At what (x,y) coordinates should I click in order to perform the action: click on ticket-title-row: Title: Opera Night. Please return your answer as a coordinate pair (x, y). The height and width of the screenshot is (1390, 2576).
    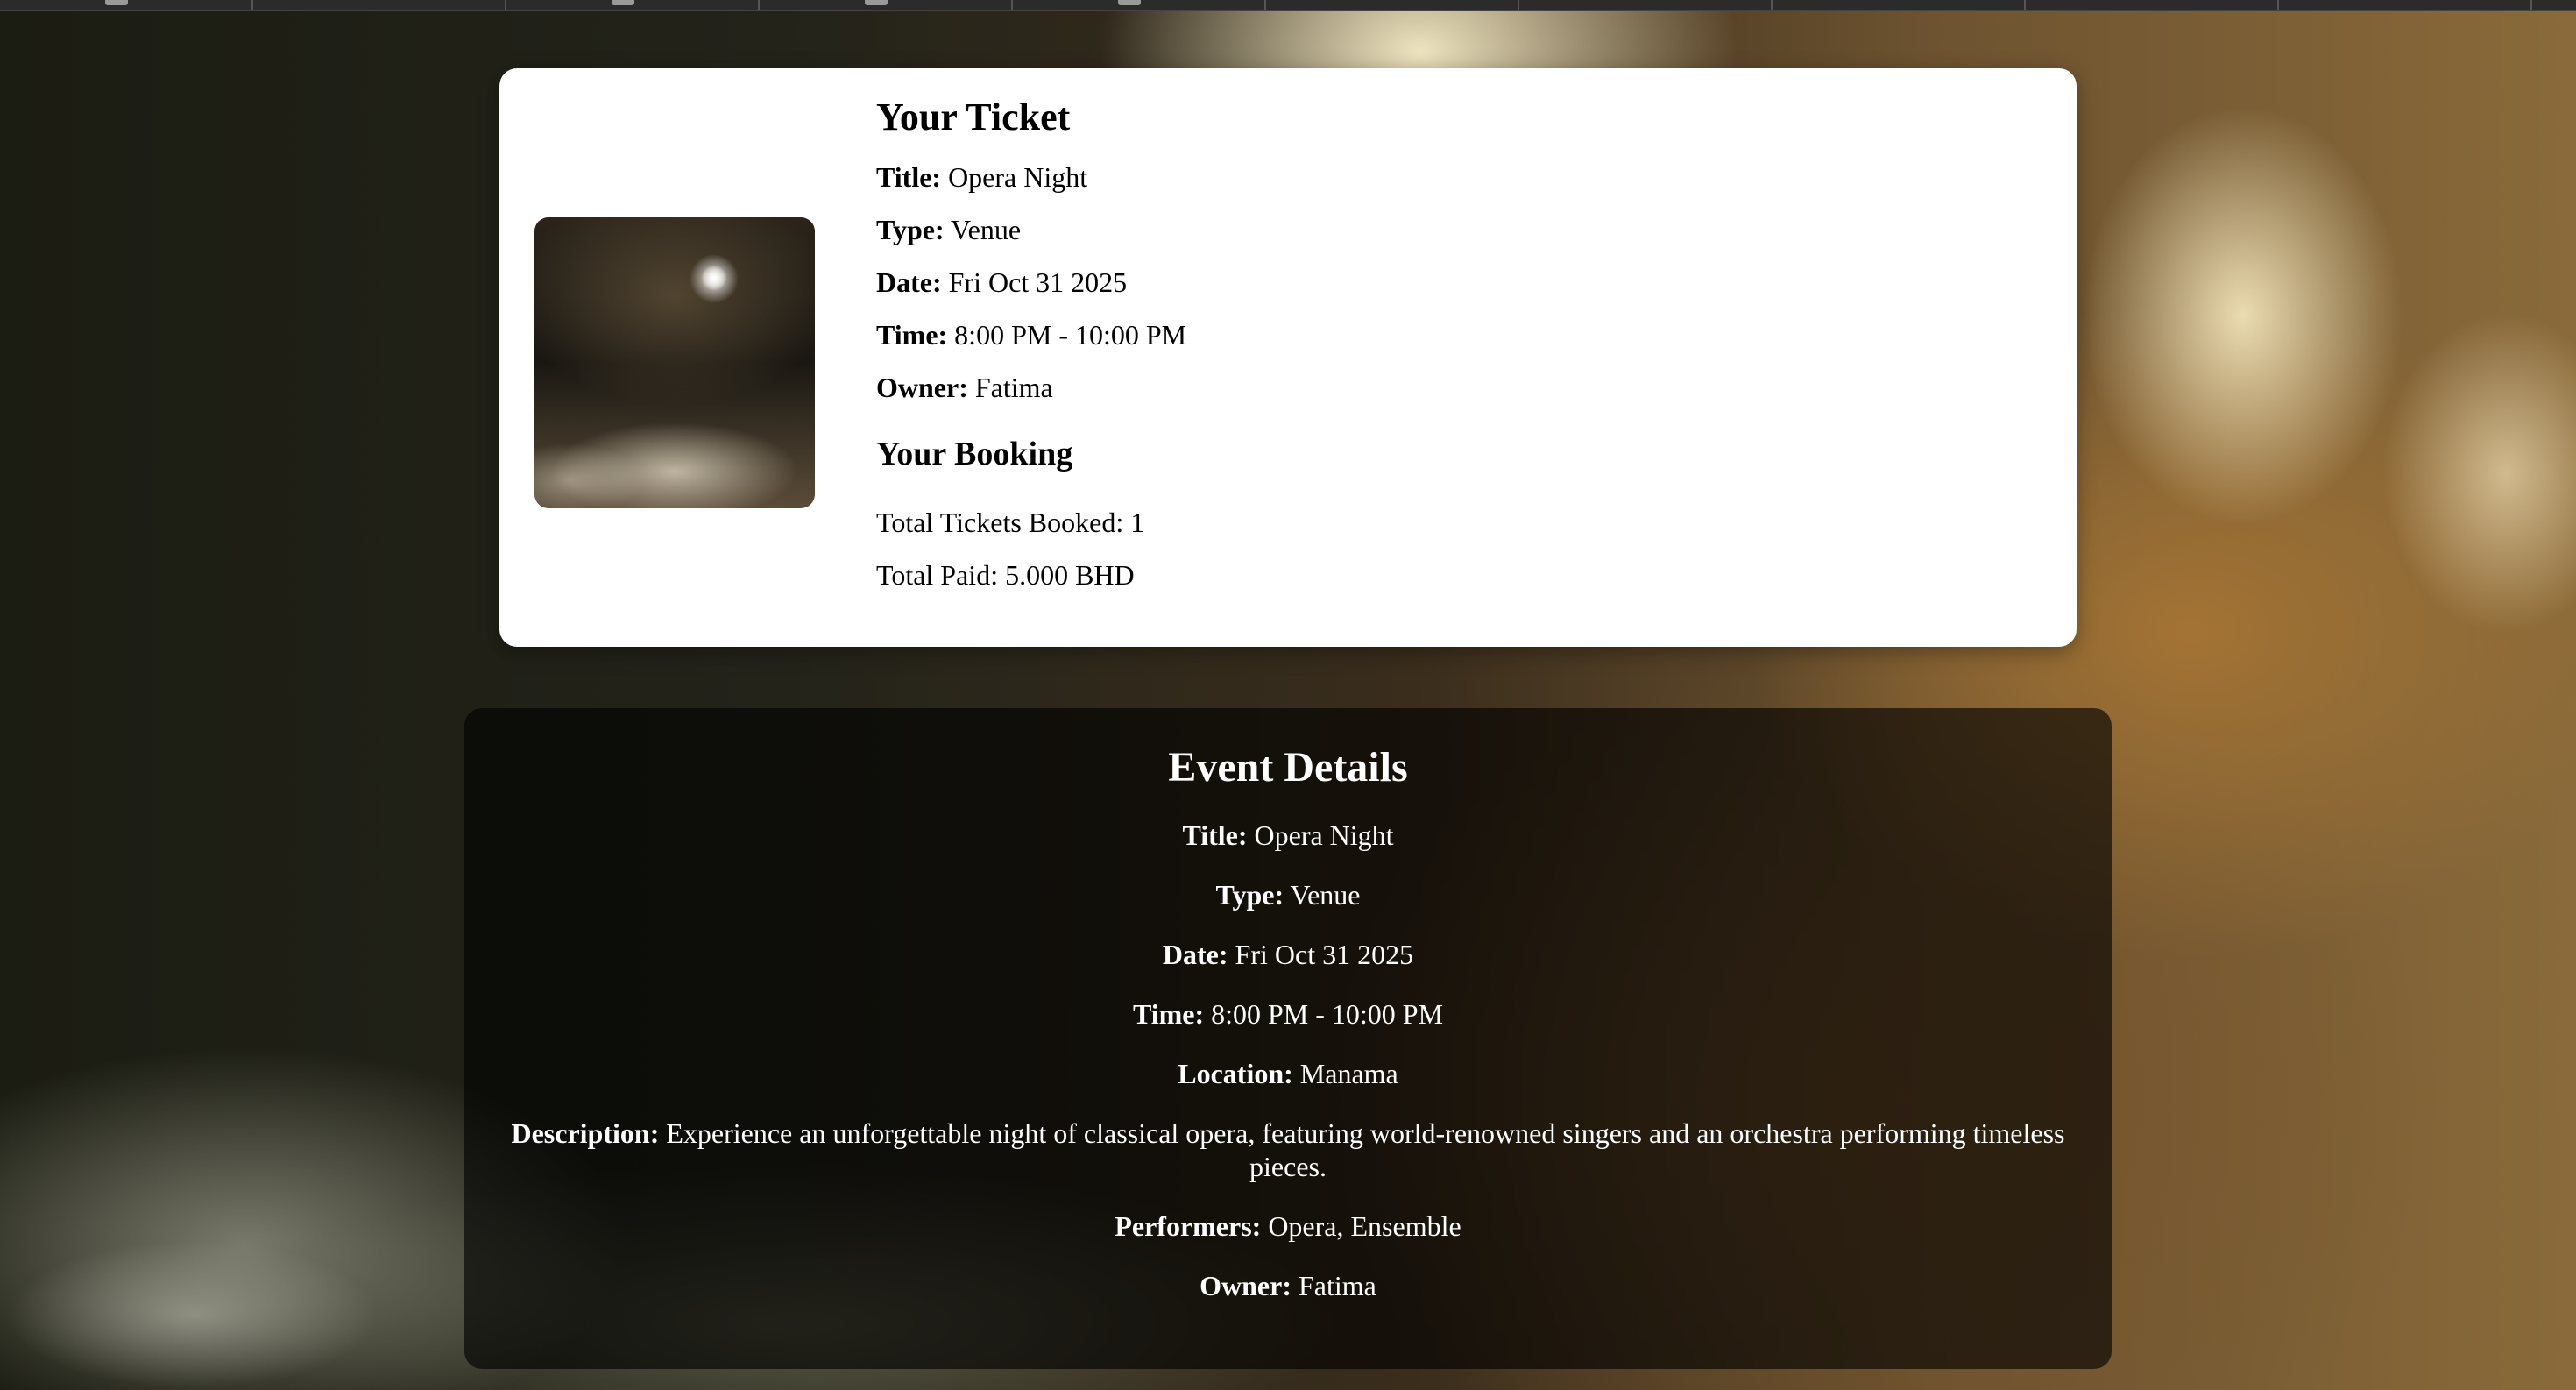
    Looking at the image, I should click on (1445, 177).